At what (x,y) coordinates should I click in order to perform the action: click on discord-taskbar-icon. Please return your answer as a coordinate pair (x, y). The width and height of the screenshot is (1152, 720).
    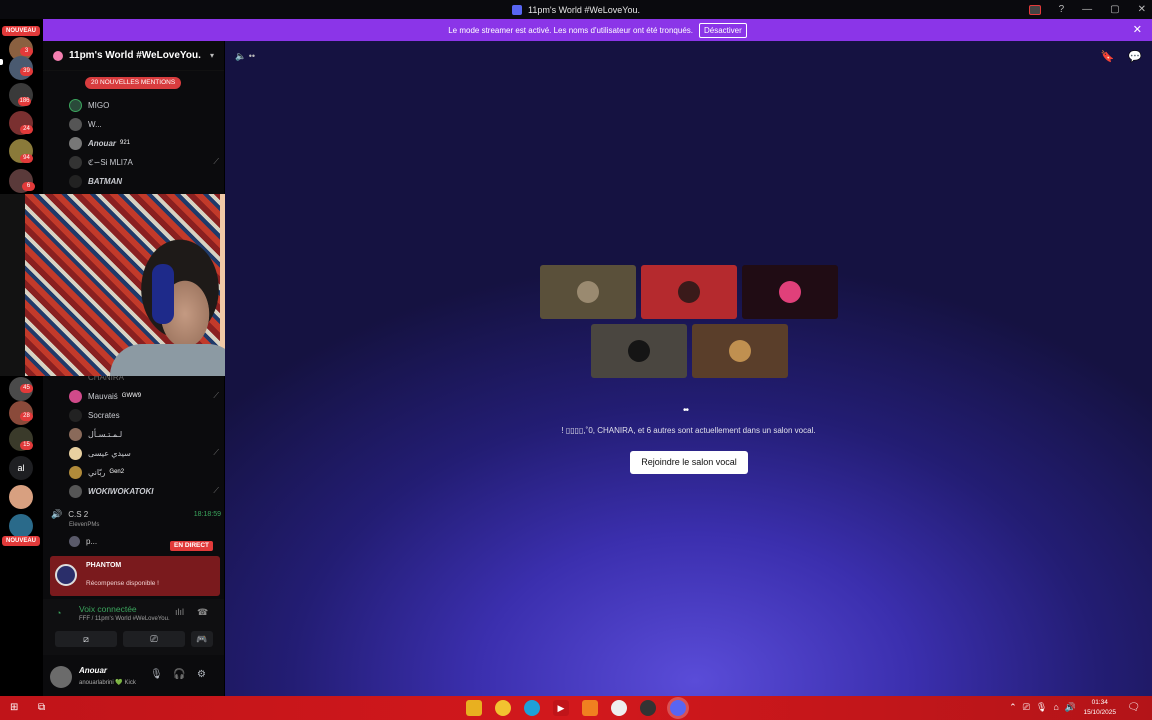
    Looking at the image, I should click on (678, 708).